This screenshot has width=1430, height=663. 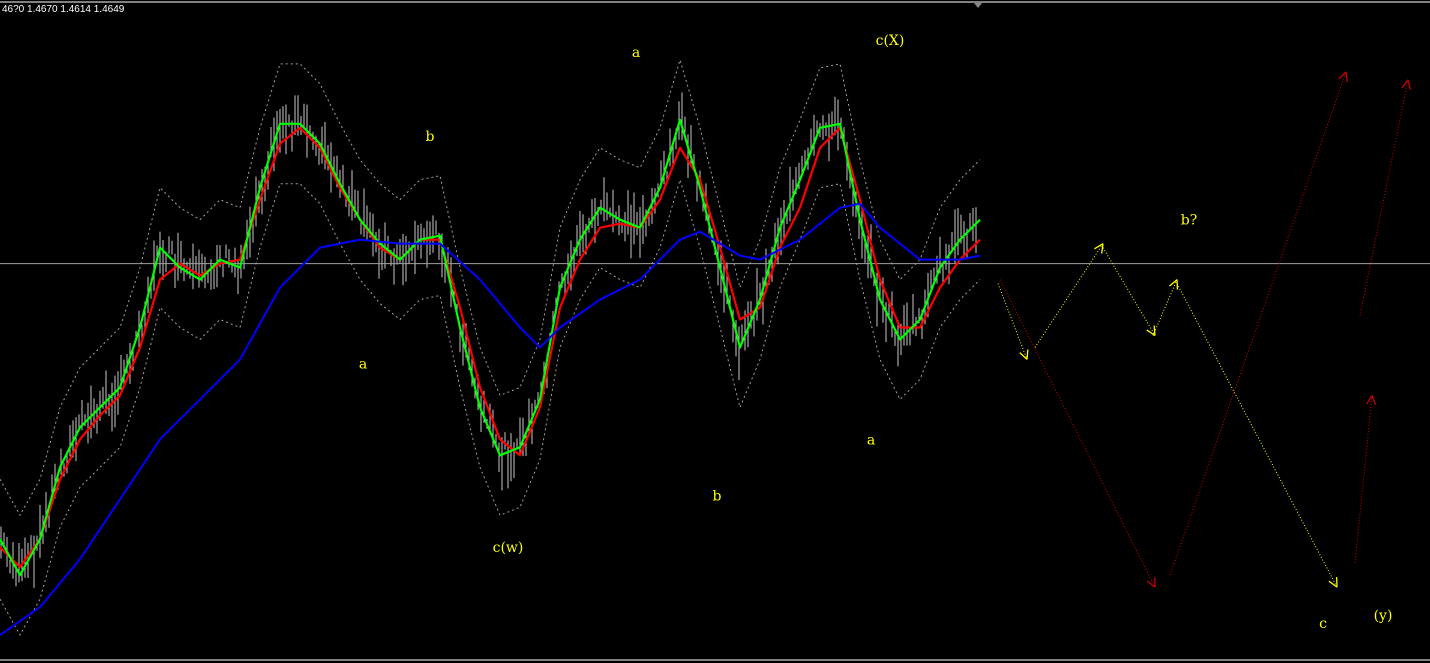 I want to click on wave-label: b?, so click(x=1189, y=221).